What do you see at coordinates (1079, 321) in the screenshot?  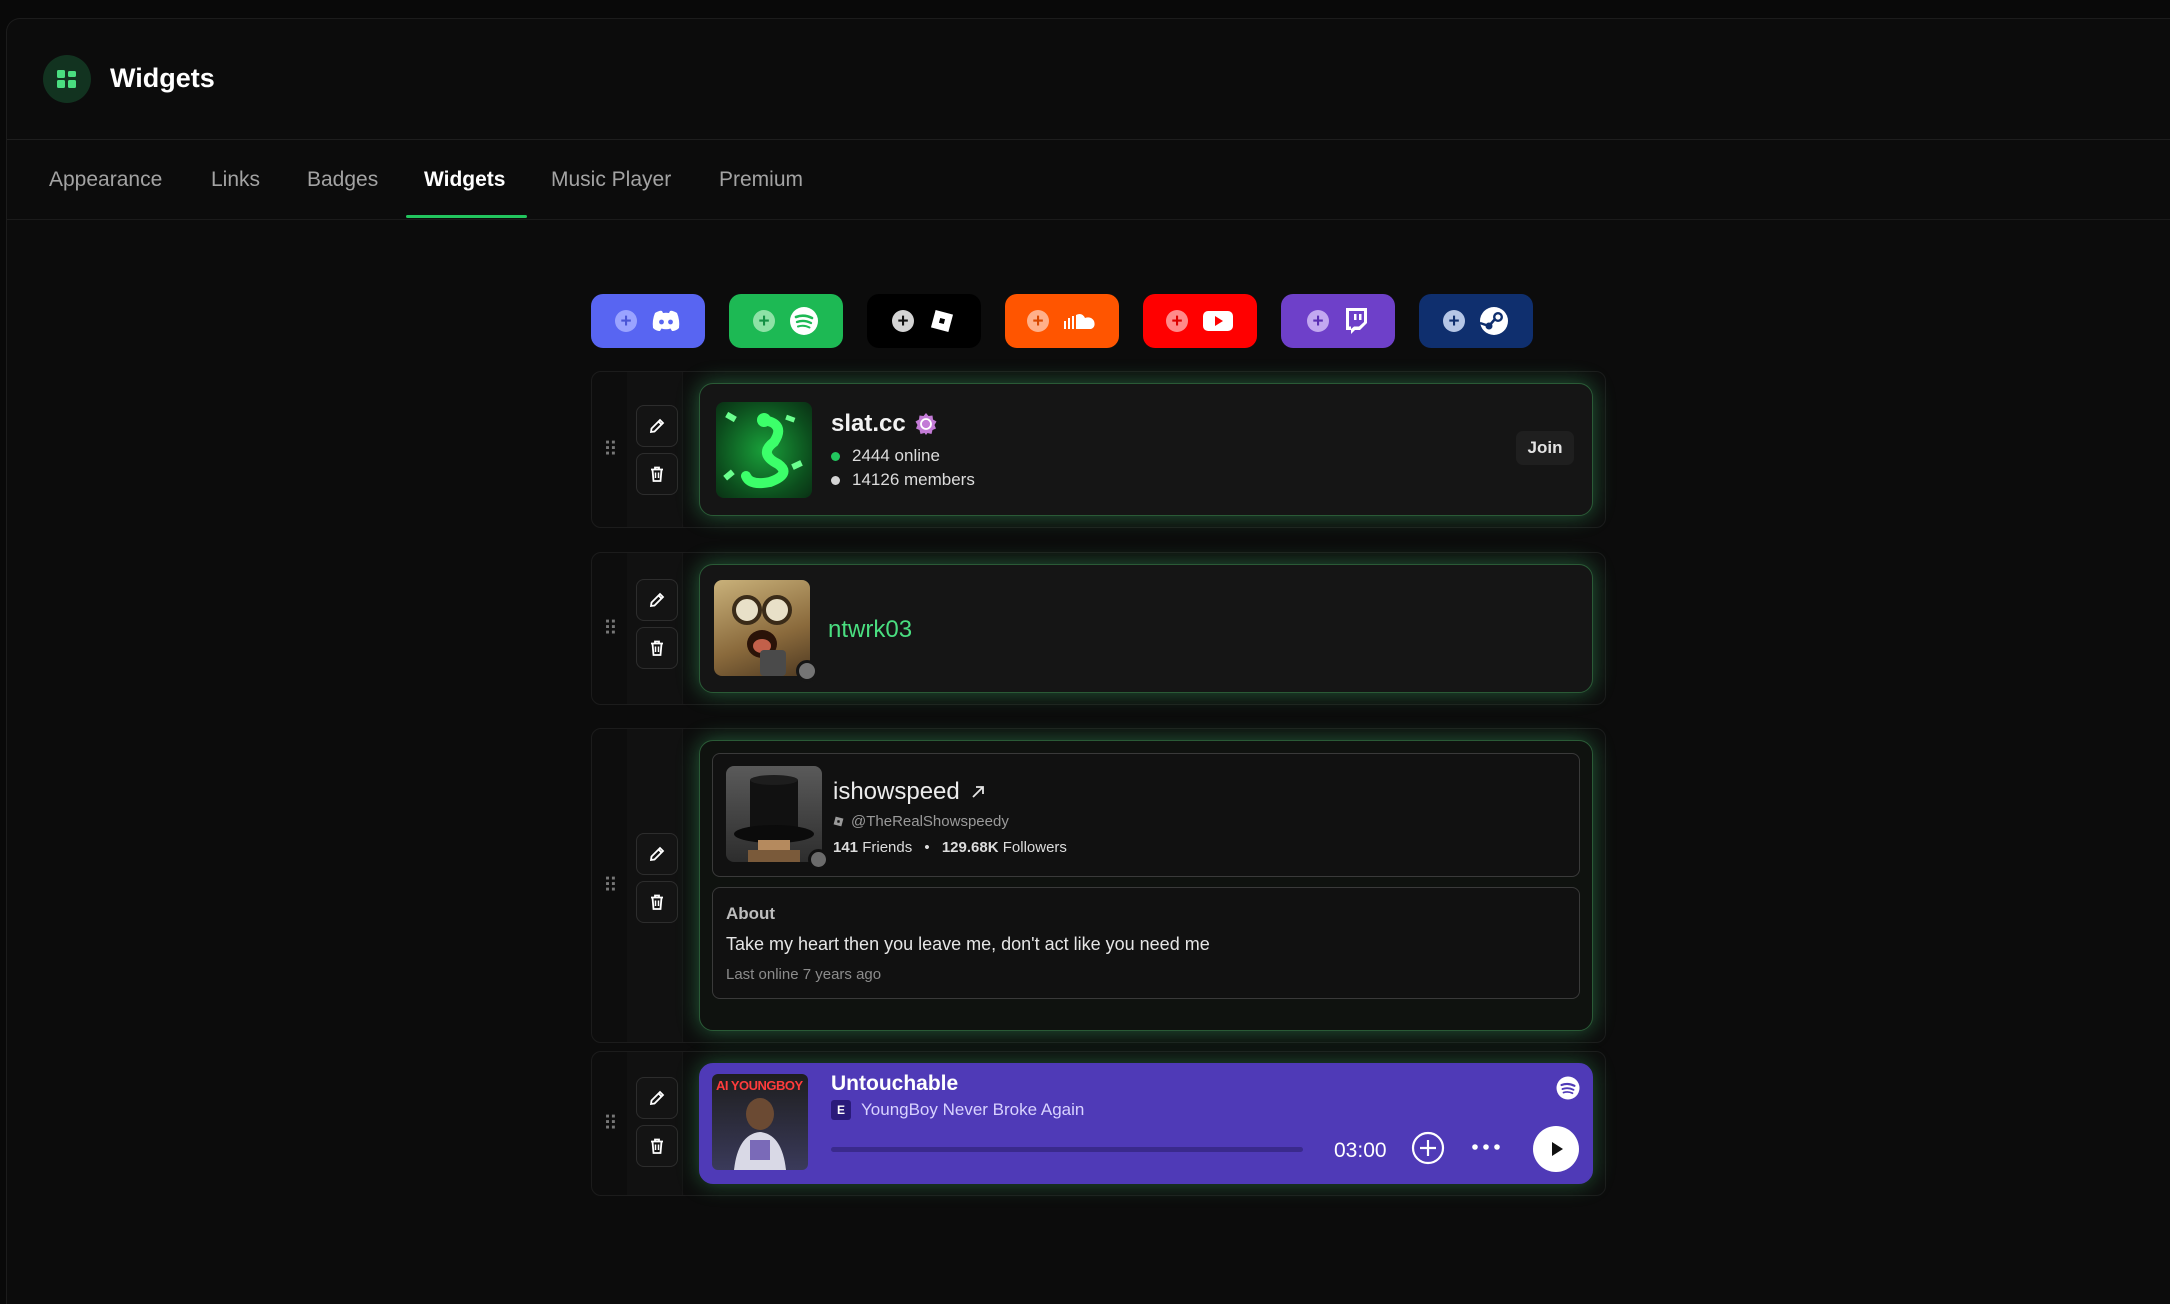 I see `soundcloud-icon` at bounding box center [1079, 321].